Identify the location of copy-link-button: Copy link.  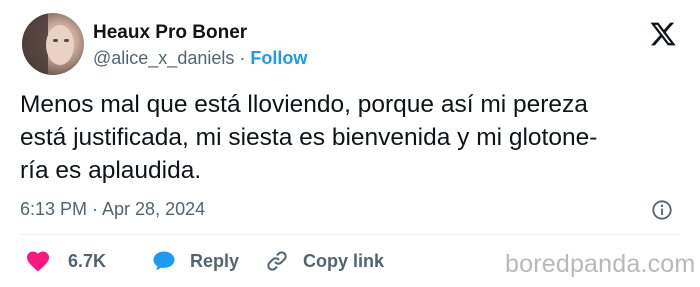
(324, 261).